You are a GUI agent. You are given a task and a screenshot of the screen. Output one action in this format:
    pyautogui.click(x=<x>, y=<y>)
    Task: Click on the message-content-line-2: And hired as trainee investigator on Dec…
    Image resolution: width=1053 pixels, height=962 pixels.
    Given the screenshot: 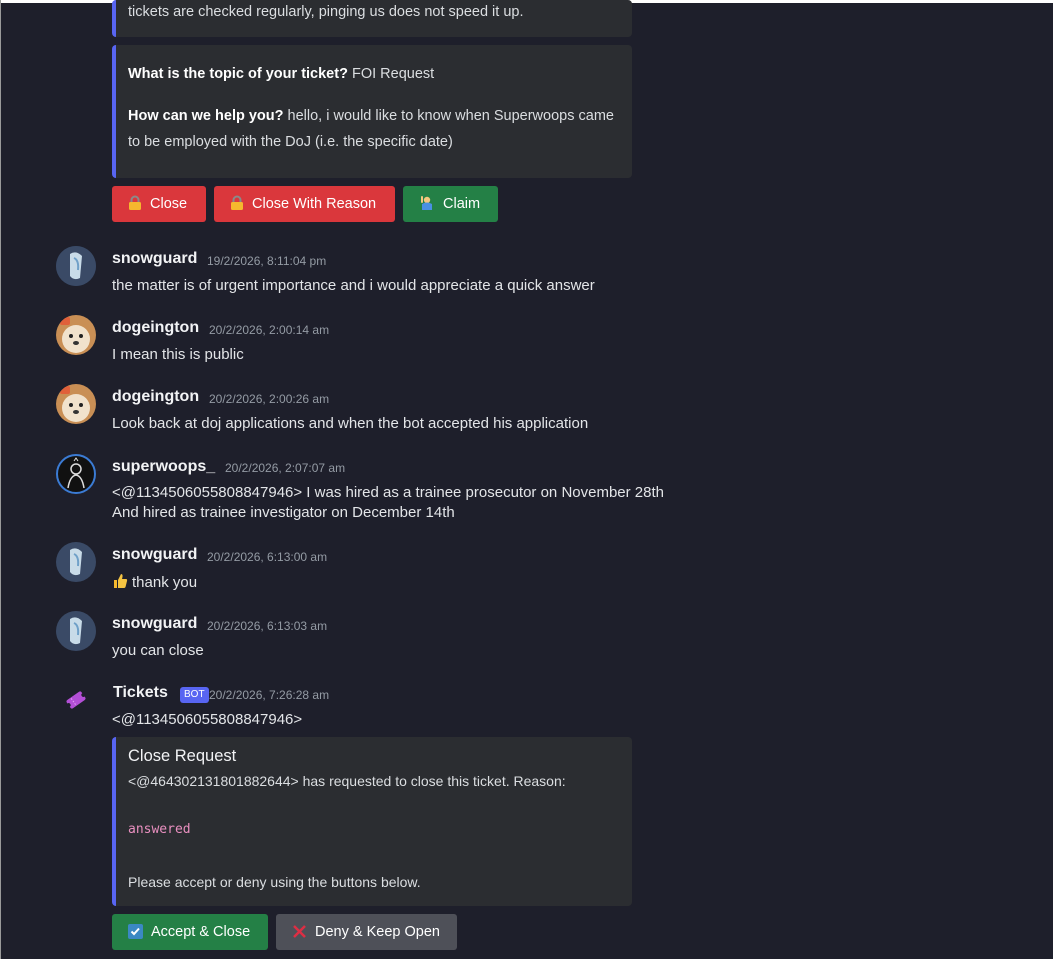 What is the action you would take?
    pyautogui.click(x=283, y=512)
    